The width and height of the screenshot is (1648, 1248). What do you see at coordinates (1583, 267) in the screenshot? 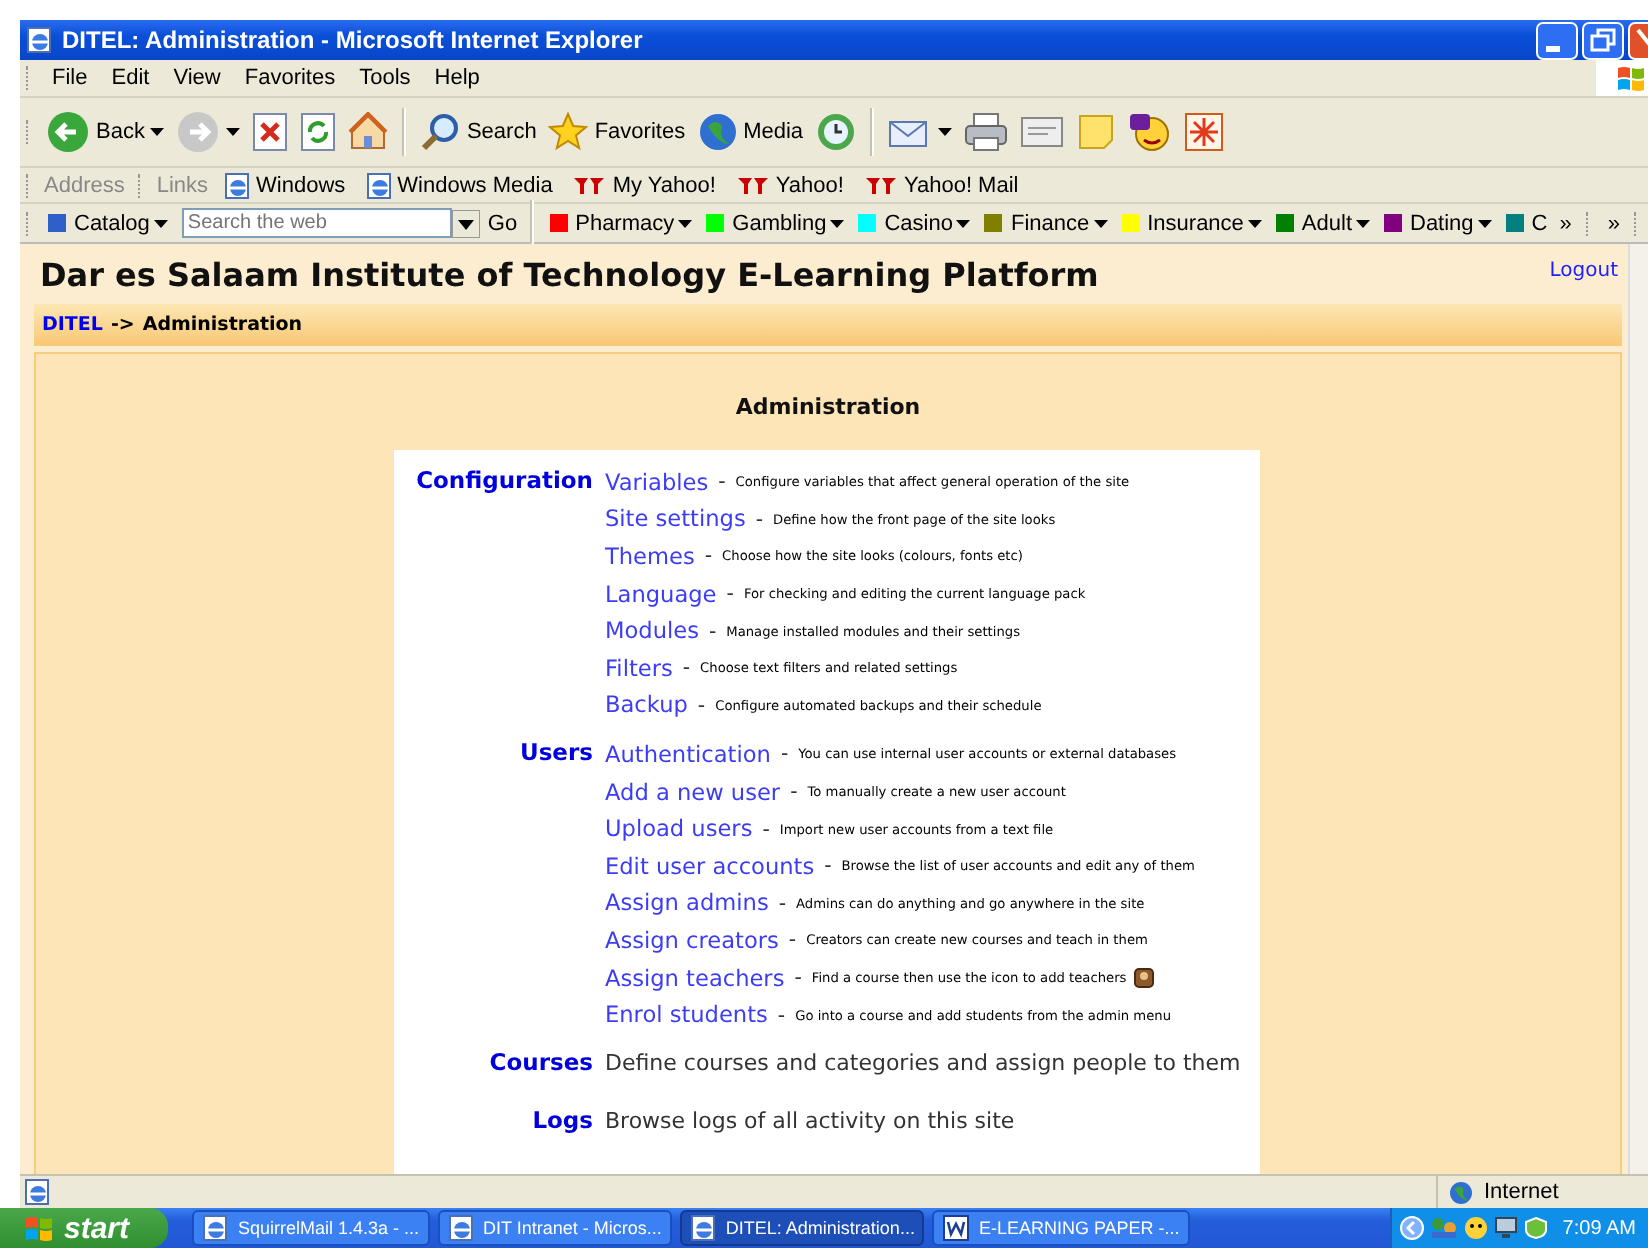
I see `logout-link: Logout` at bounding box center [1583, 267].